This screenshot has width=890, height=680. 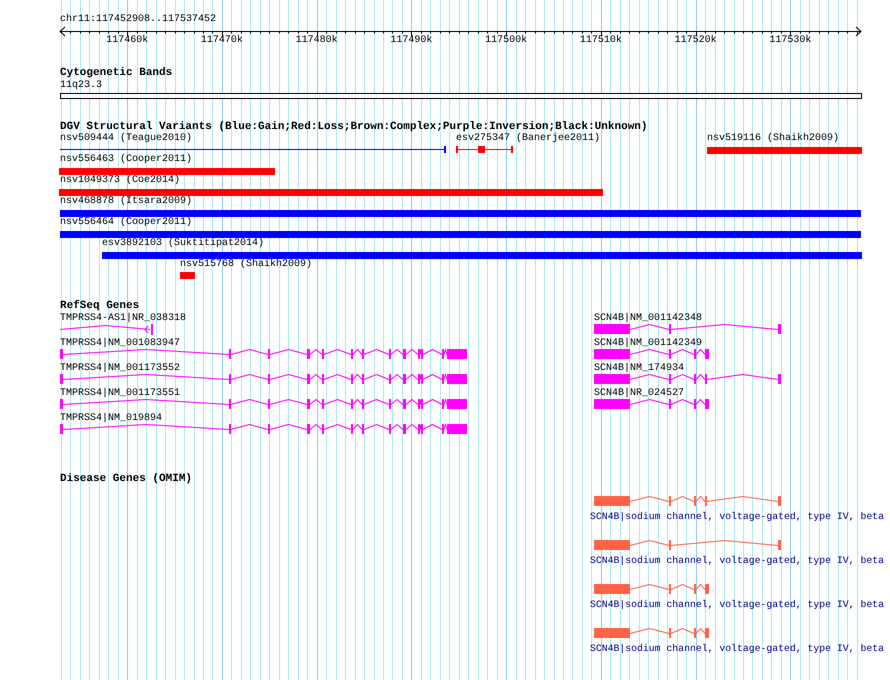 I want to click on track-title: RefSeq Genes, so click(x=100, y=306).